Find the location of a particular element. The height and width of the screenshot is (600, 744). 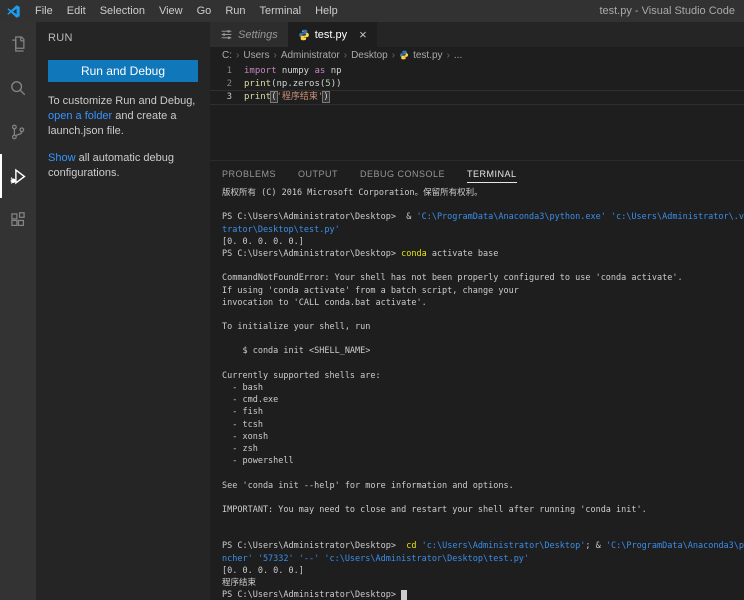

tab-terminal: TERMINAL is located at coordinates (492, 173).